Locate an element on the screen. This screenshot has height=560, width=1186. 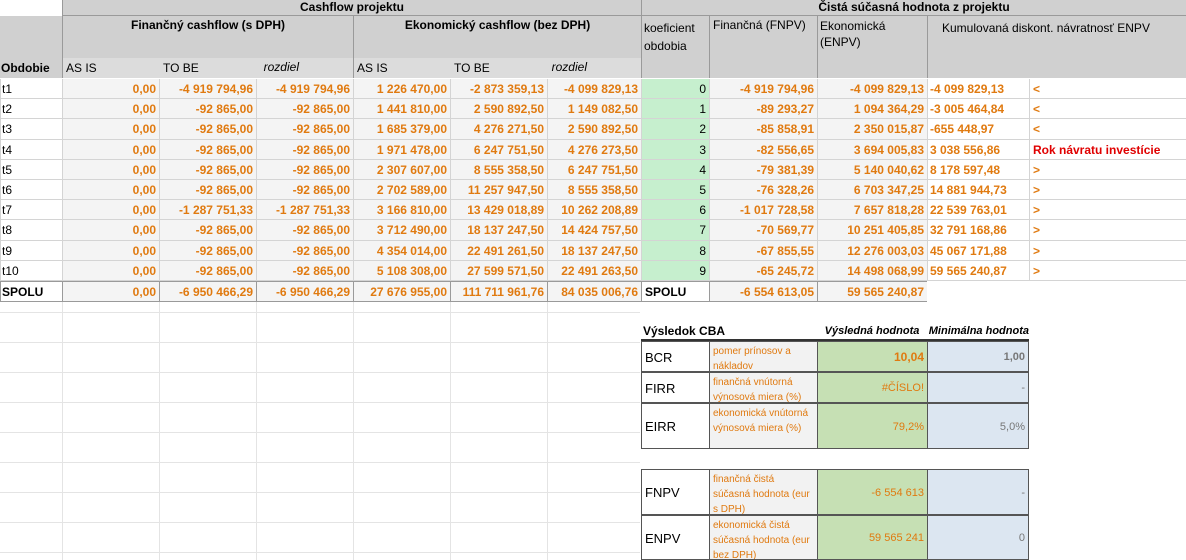
row-t10-enpv: 14 498 068,99 is located at coordinates (872, 271).